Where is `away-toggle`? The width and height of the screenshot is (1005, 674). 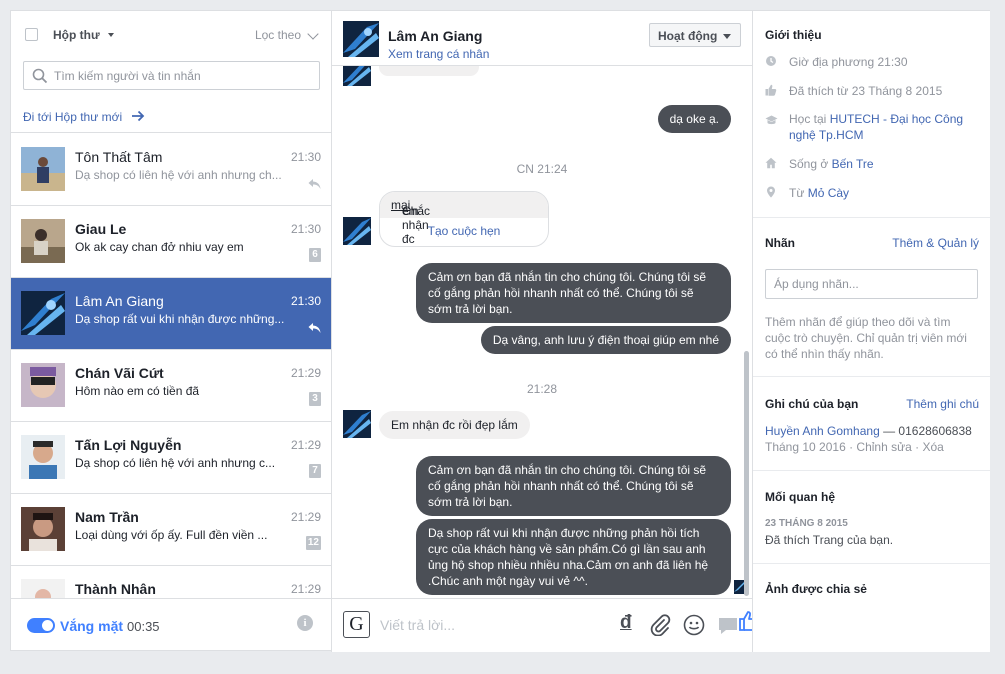 away-toggle is located at coordinates (41, 625).